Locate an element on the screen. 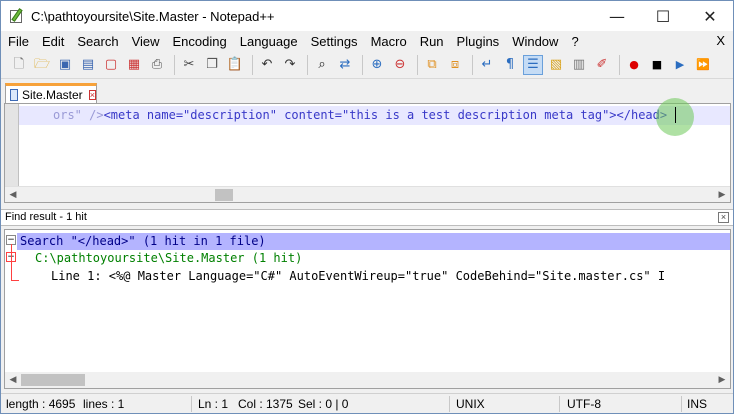 This screenshot has width=734, height=414. indent-guide-icon: ☰ is located at coordinates (533, 64).